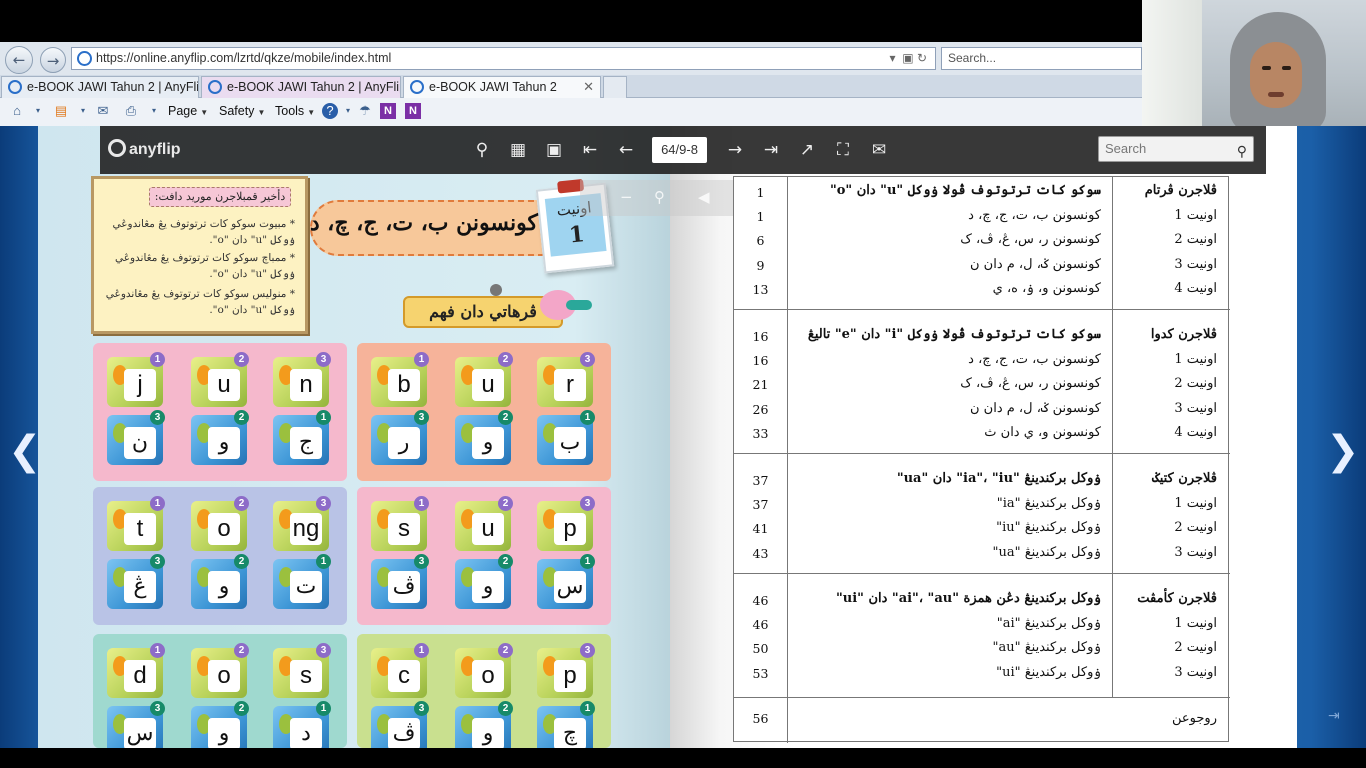 The image size is (1366, 768). What do you see at coordinates (1195, 264) in the screenshot?
I see `toc-unit-label: اونيت 3` at bounding box center [1195, 264].